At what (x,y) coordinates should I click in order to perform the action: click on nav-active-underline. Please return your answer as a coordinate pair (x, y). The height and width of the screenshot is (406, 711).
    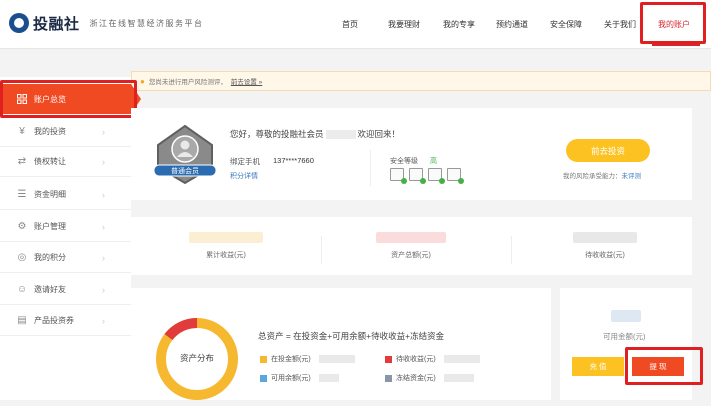
    Looking at the image, I should click on (676, 45).